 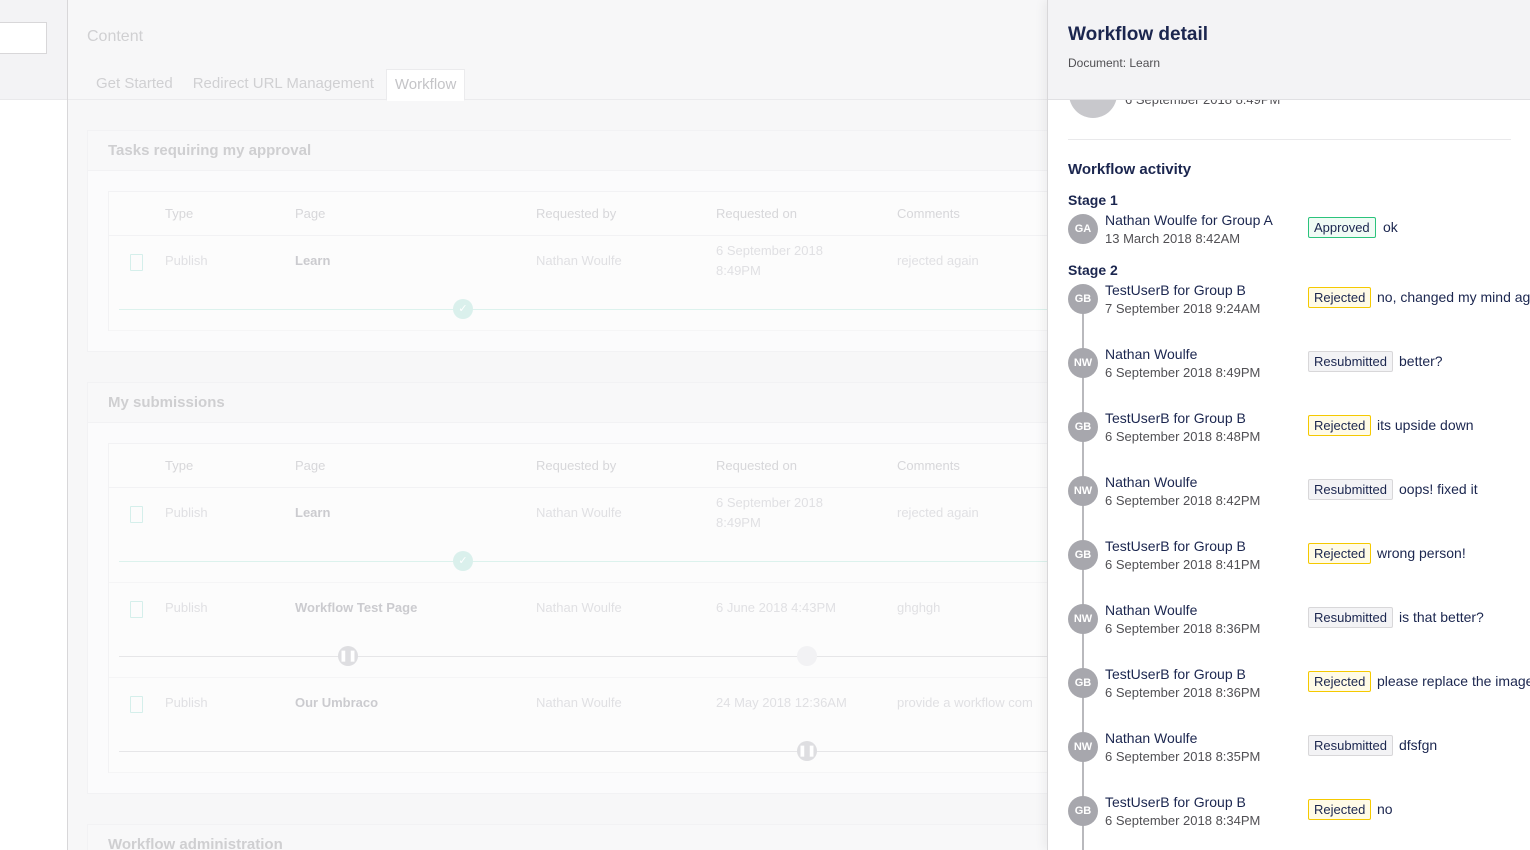 I want to click on activity-comment: oops! fixed it, so click(x=1438, y=489).